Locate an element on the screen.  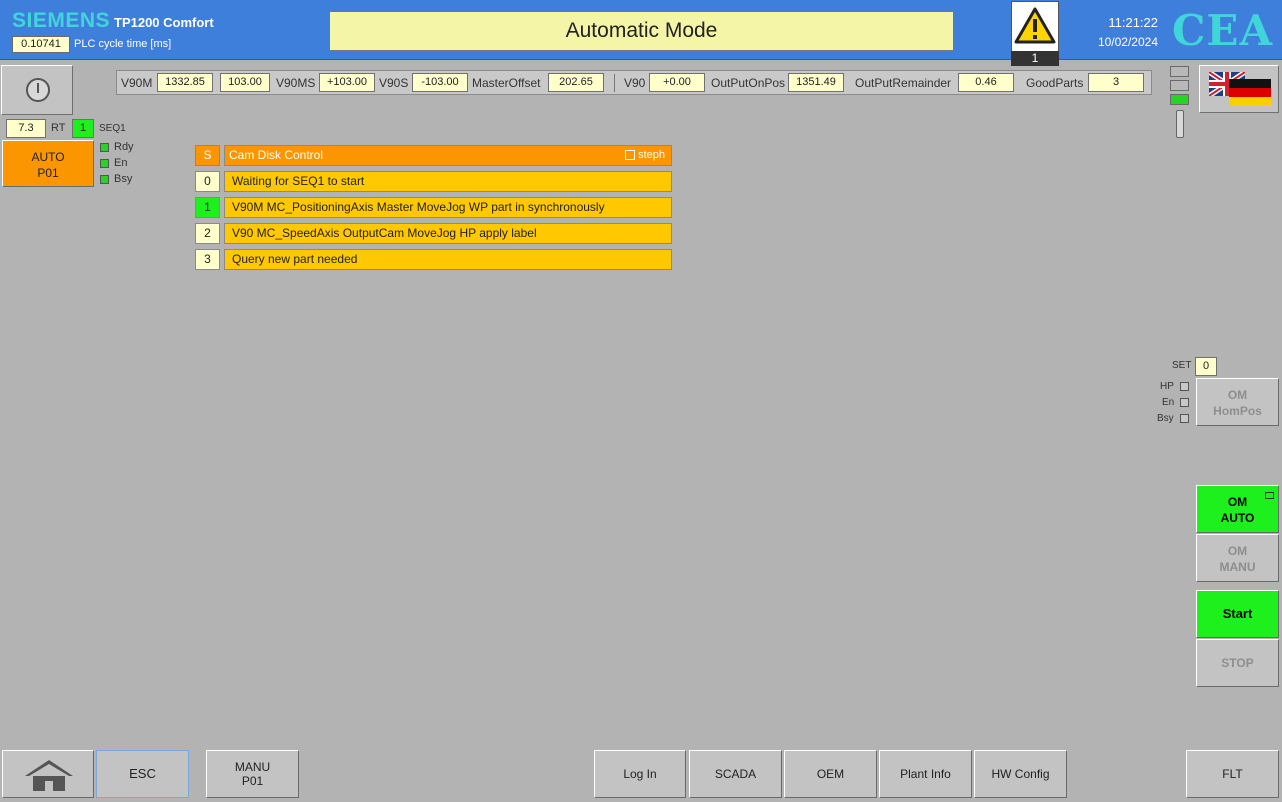
master-offset-label: MasterOffset is located at coordinates (506, 83).